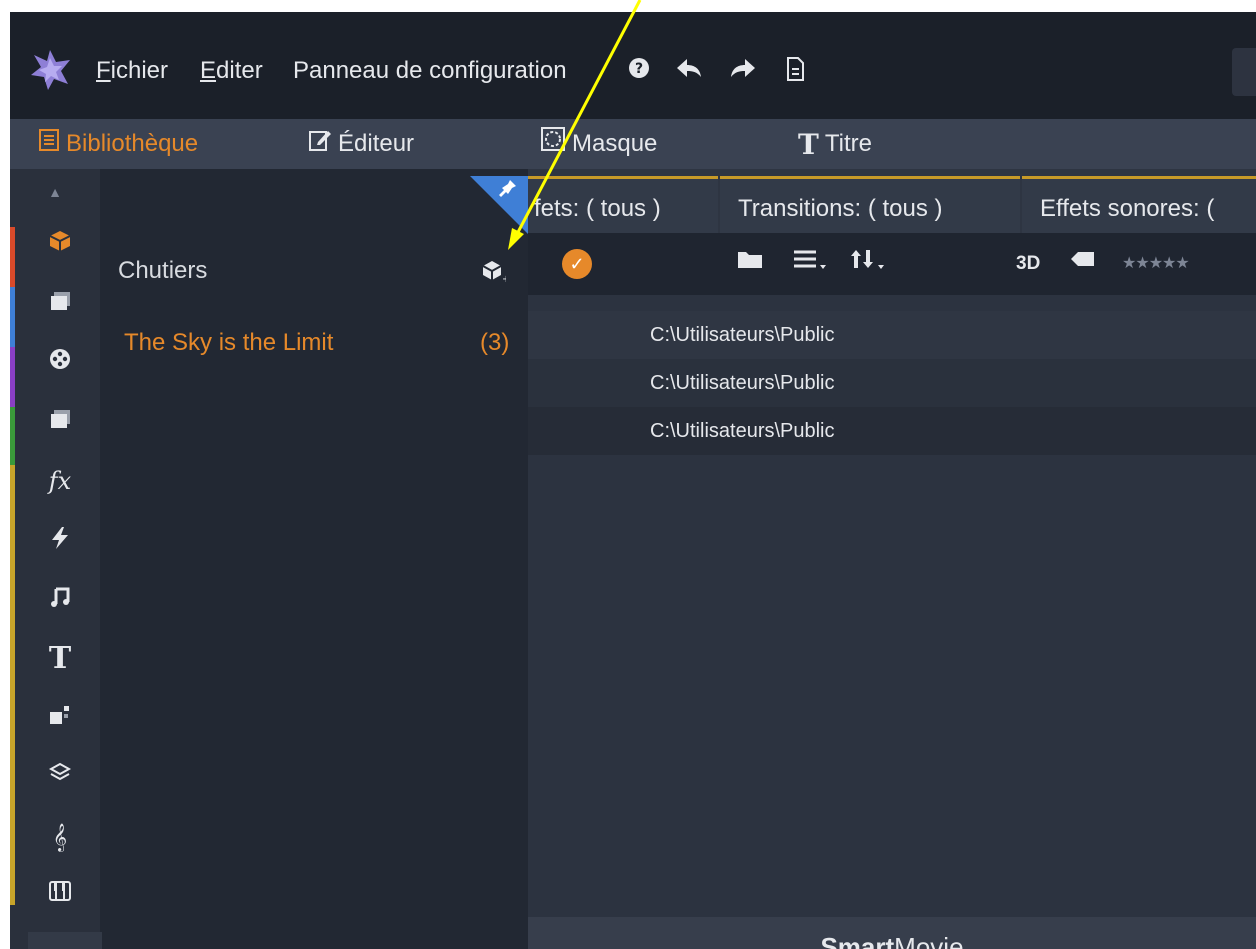 The height and width of the screenshot is (949, 1256). What do you see at coordinates (60, 837) in the screenshot?
I see `music-clef-icon: 𝄞` at bounding box center [60, 837].